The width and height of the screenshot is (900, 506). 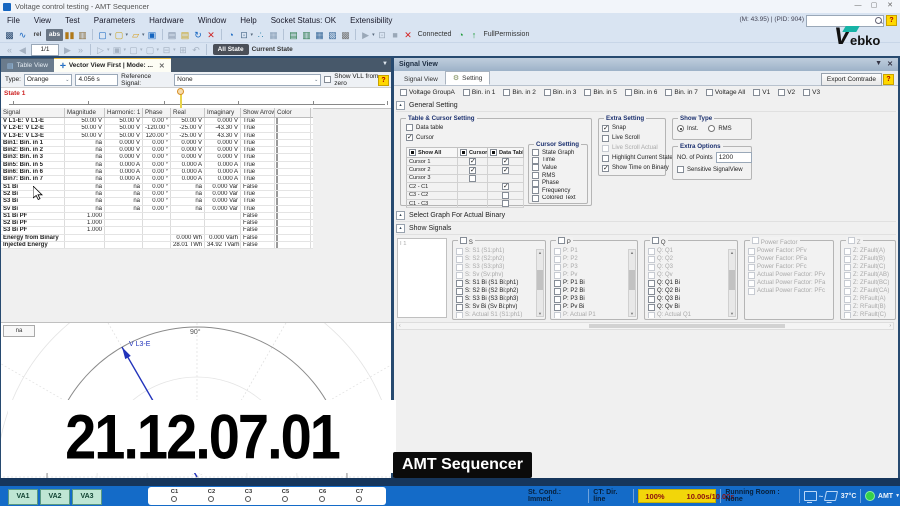 I want to click on table-row: S2 Bi PF 1.000 False, so click(x=157, y=224).